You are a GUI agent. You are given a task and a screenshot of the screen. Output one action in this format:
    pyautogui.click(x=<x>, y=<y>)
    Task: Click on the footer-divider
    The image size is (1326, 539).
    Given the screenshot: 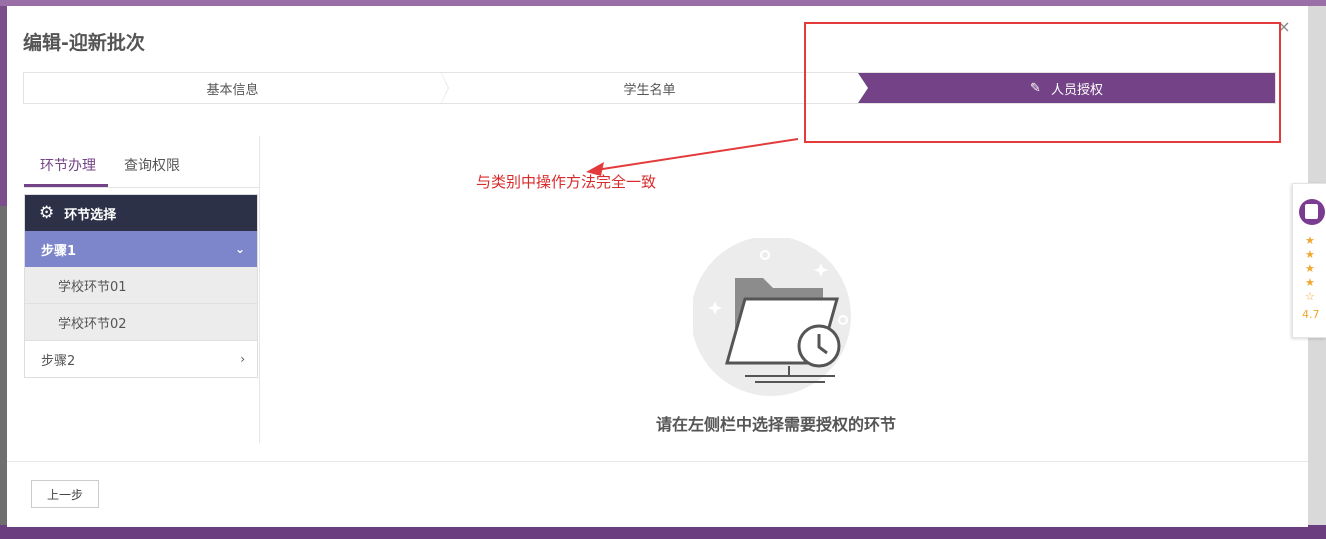 What is the action you would take?
    pyautogui.click(x=657, y=461)
    